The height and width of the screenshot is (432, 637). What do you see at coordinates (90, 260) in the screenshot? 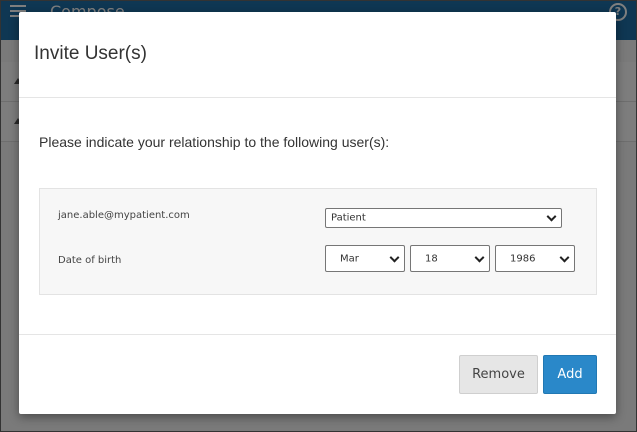
I see `dob-label: Date of birth` at bounding box center [90, 260].